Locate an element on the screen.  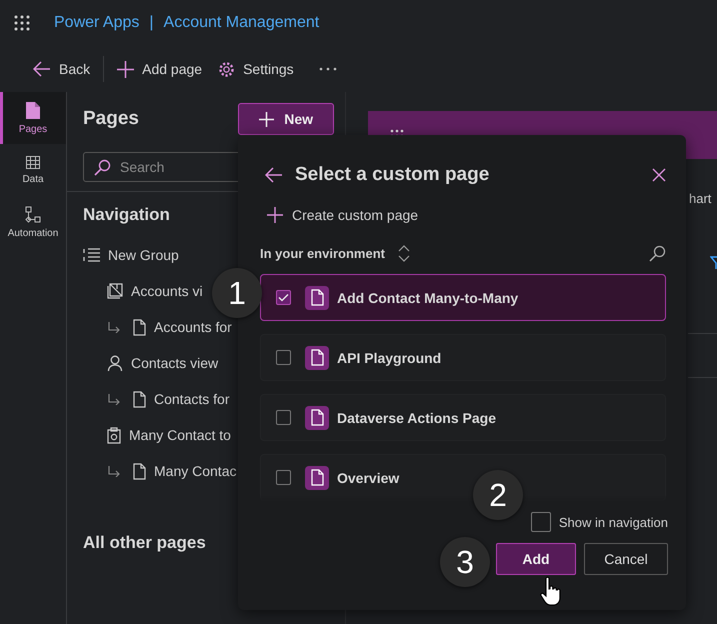
nav-page-item: Many Contact to is located at coordinates (149, 435).